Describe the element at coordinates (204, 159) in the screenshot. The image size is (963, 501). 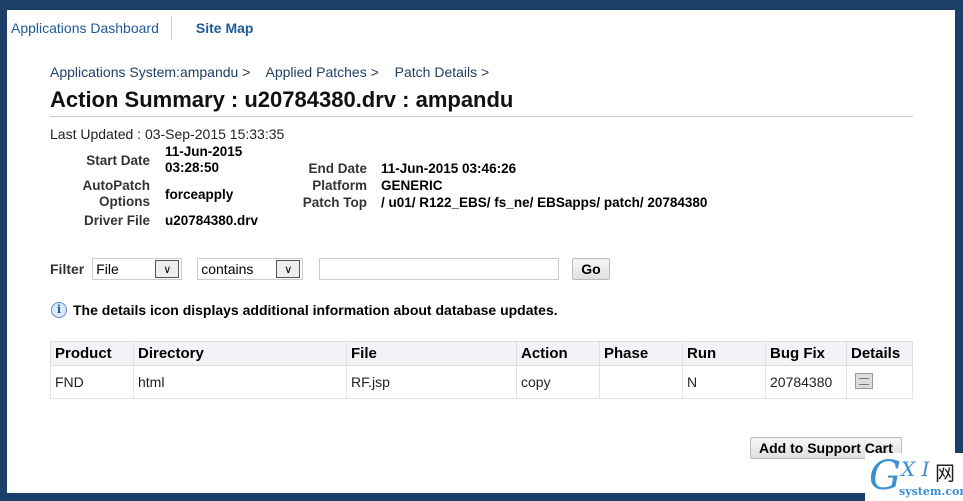
I see `start-date-value: 11-Jun-2015 03:28:50` at that location.